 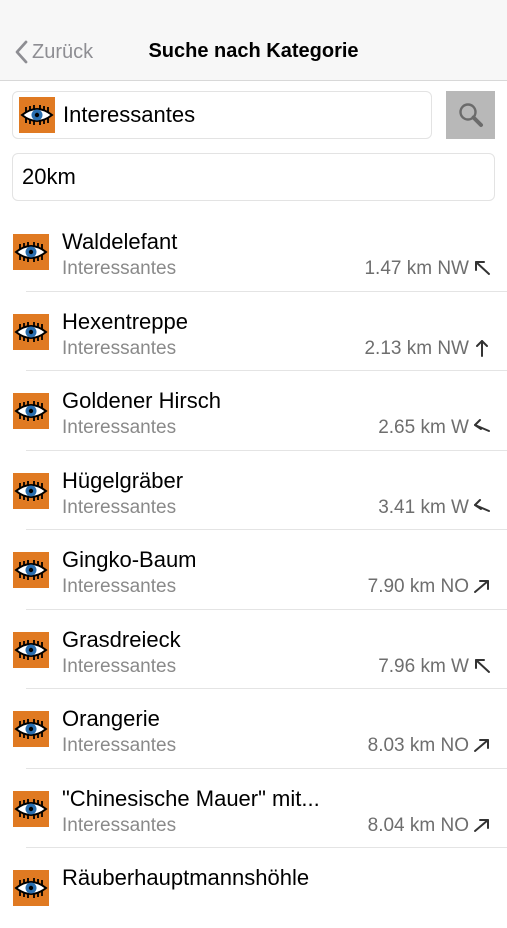 I want to click on item-distance: 7.90 km NO, so click(x=418, y=586).